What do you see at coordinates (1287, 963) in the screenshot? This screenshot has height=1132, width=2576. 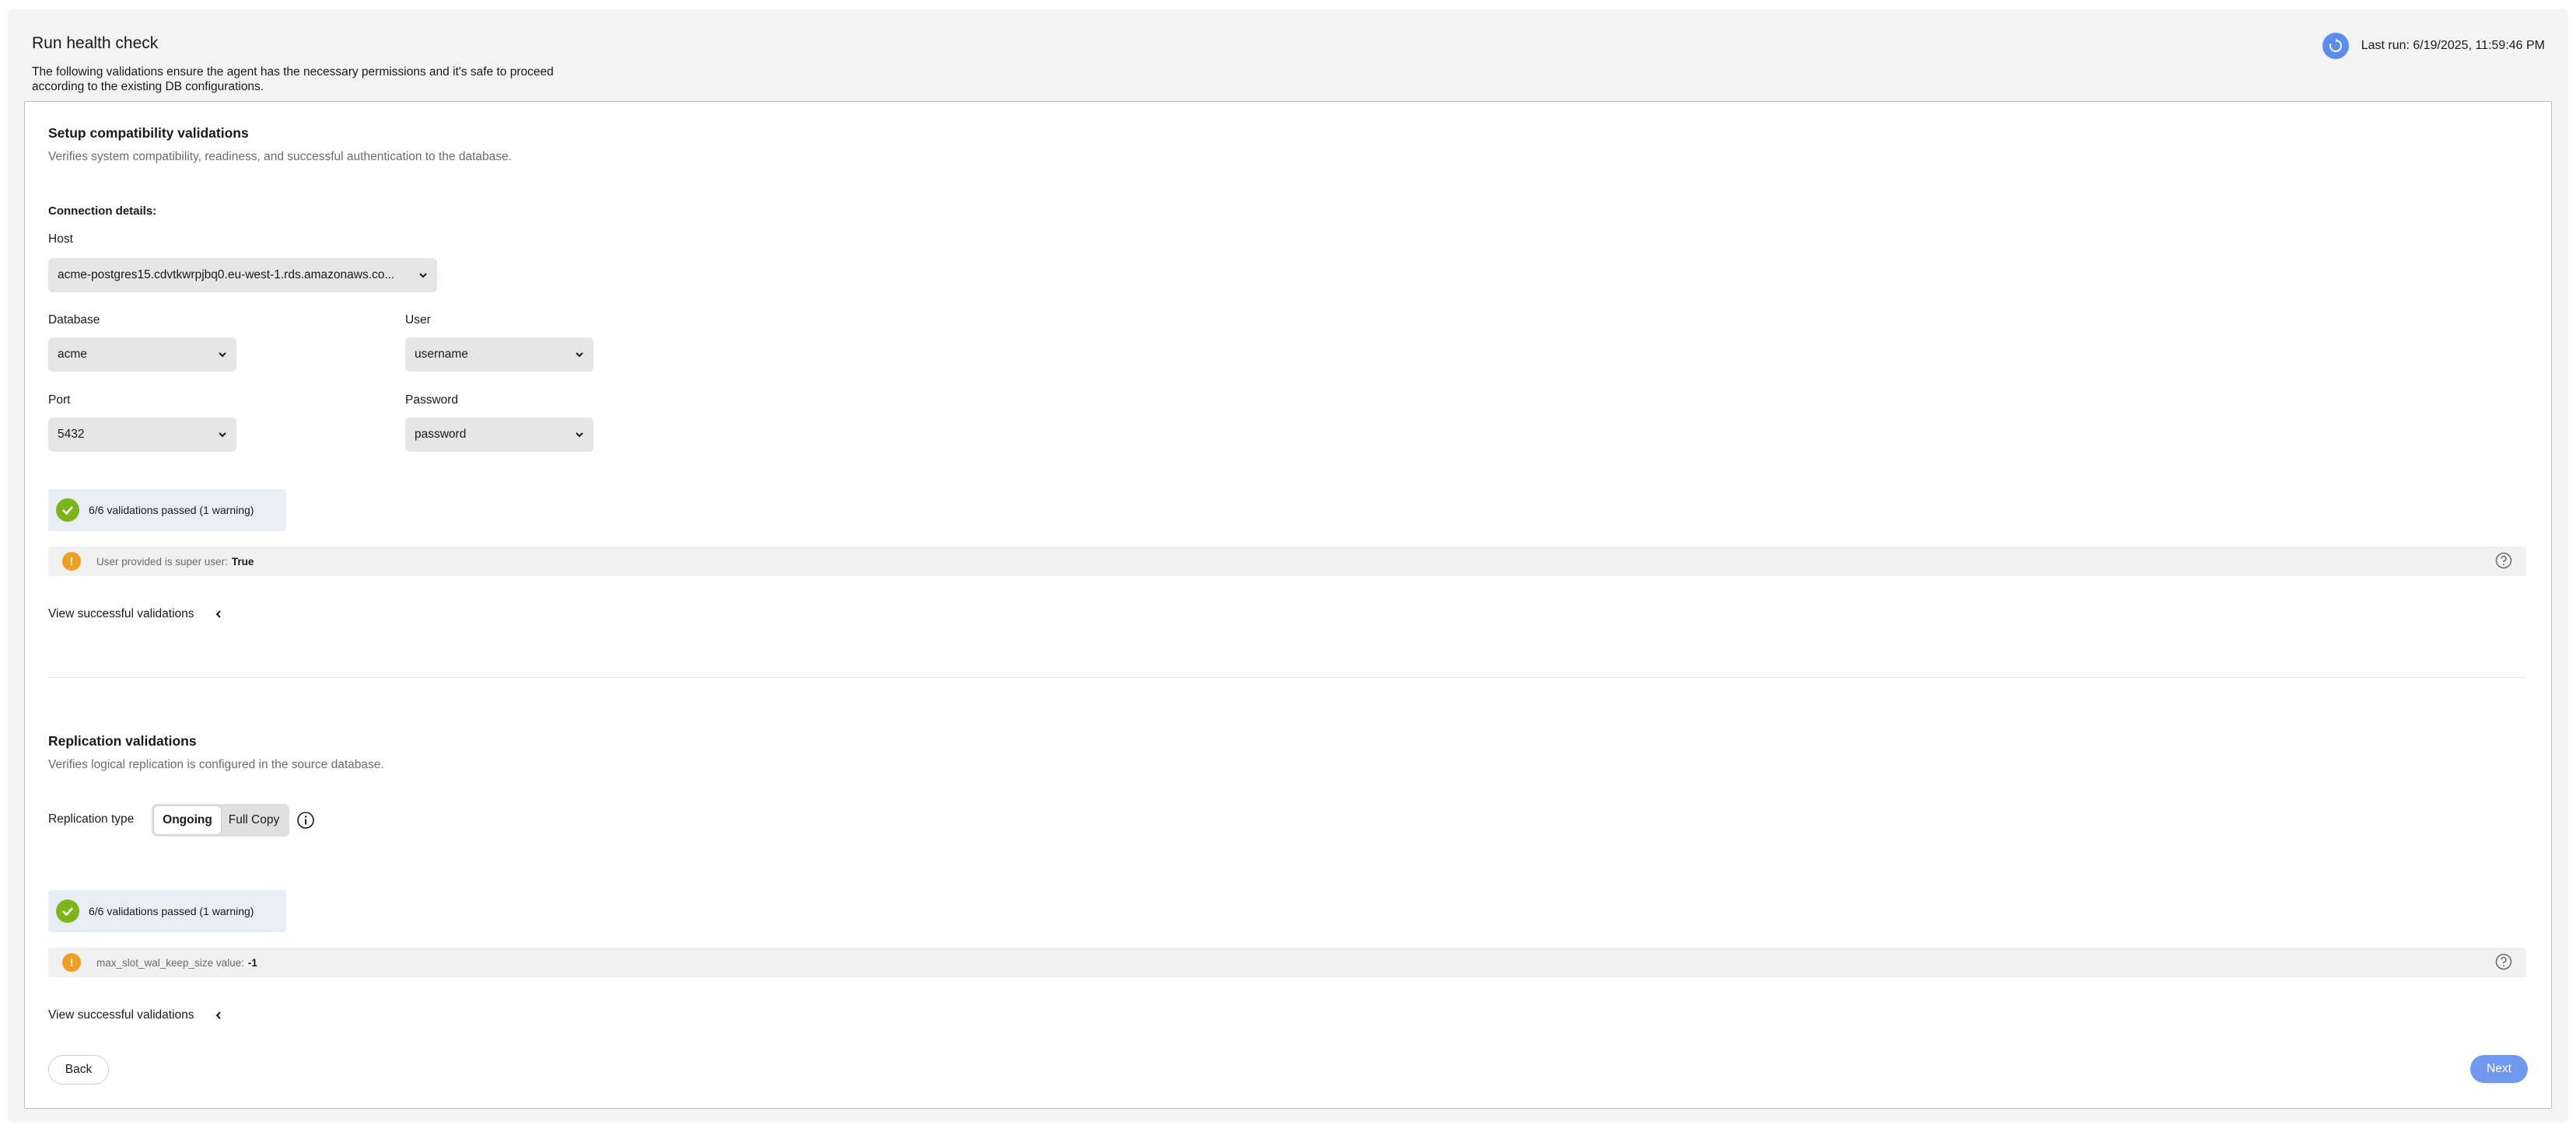 I see `replication-warning-row: ! max_slot_wal_keep_size value: -1` at bounding box center [1287, 963].